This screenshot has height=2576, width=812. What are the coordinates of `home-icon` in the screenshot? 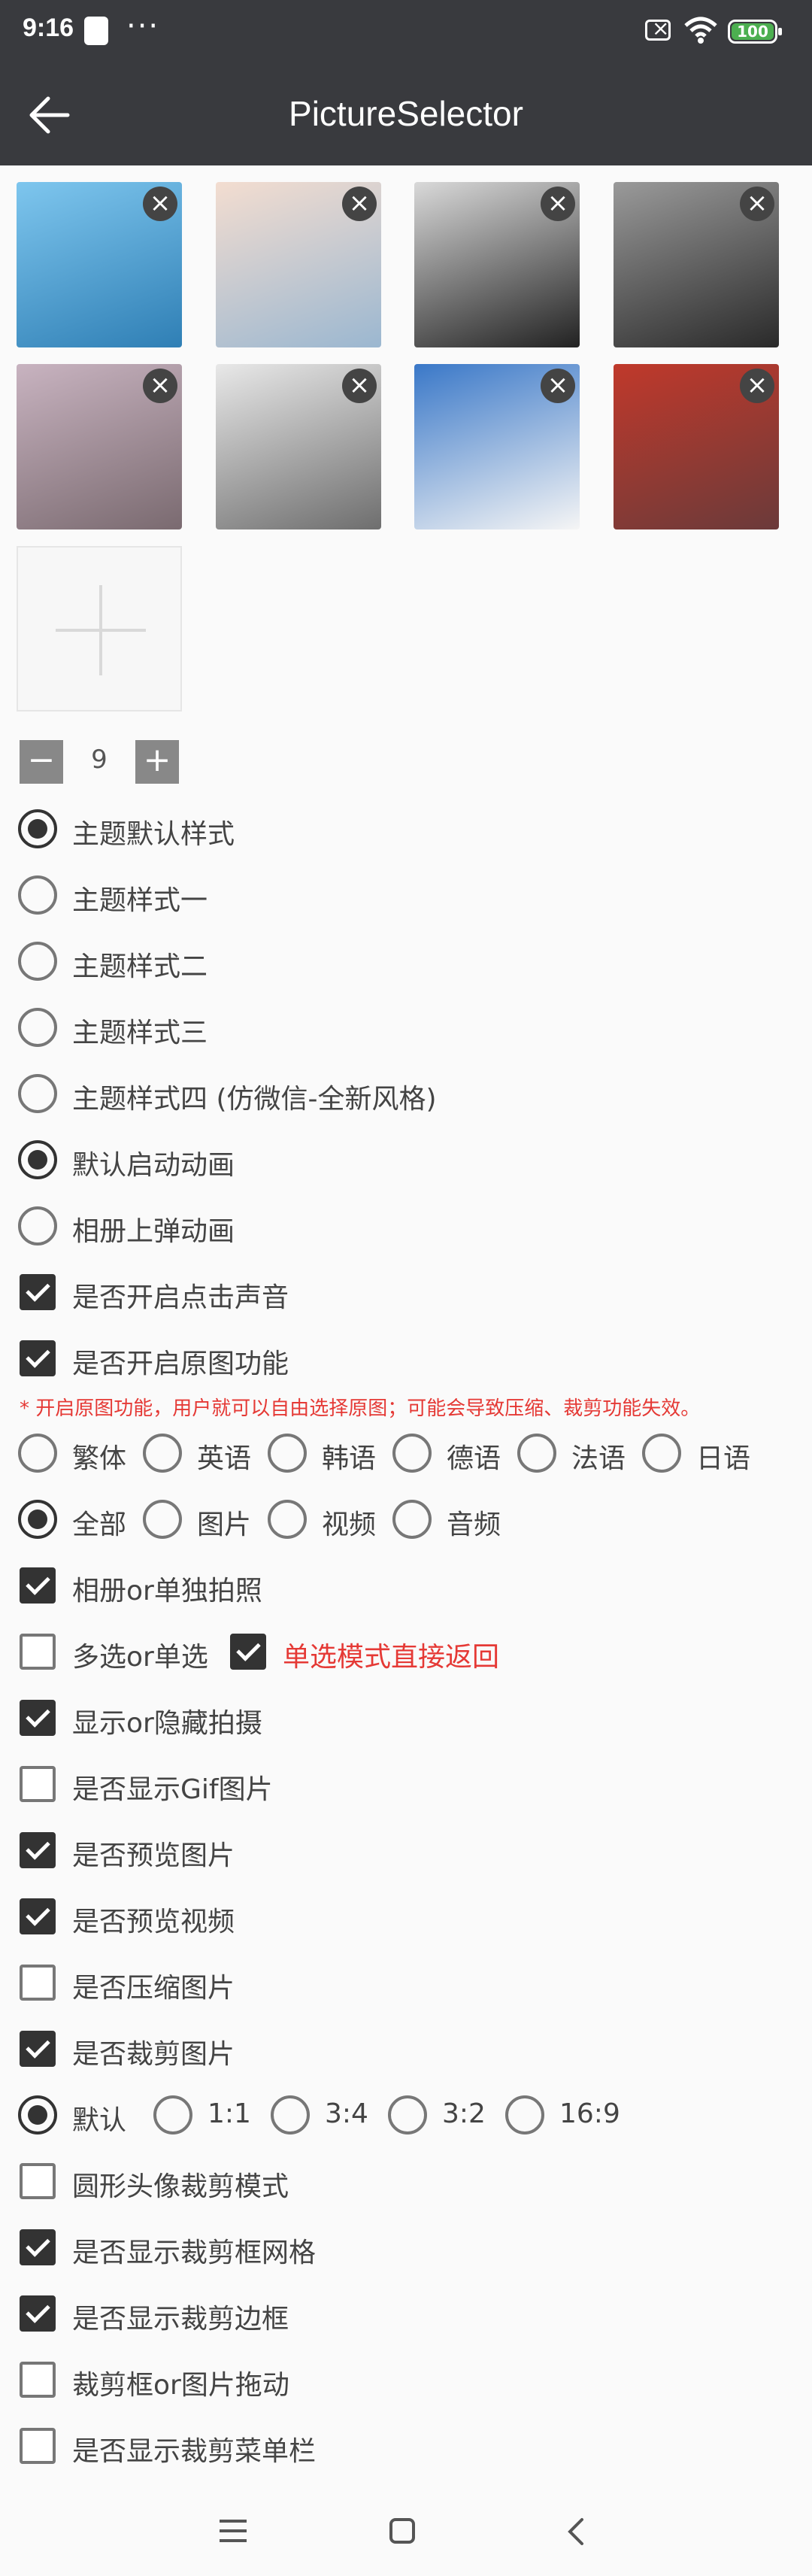 It's located at (402, 2531).